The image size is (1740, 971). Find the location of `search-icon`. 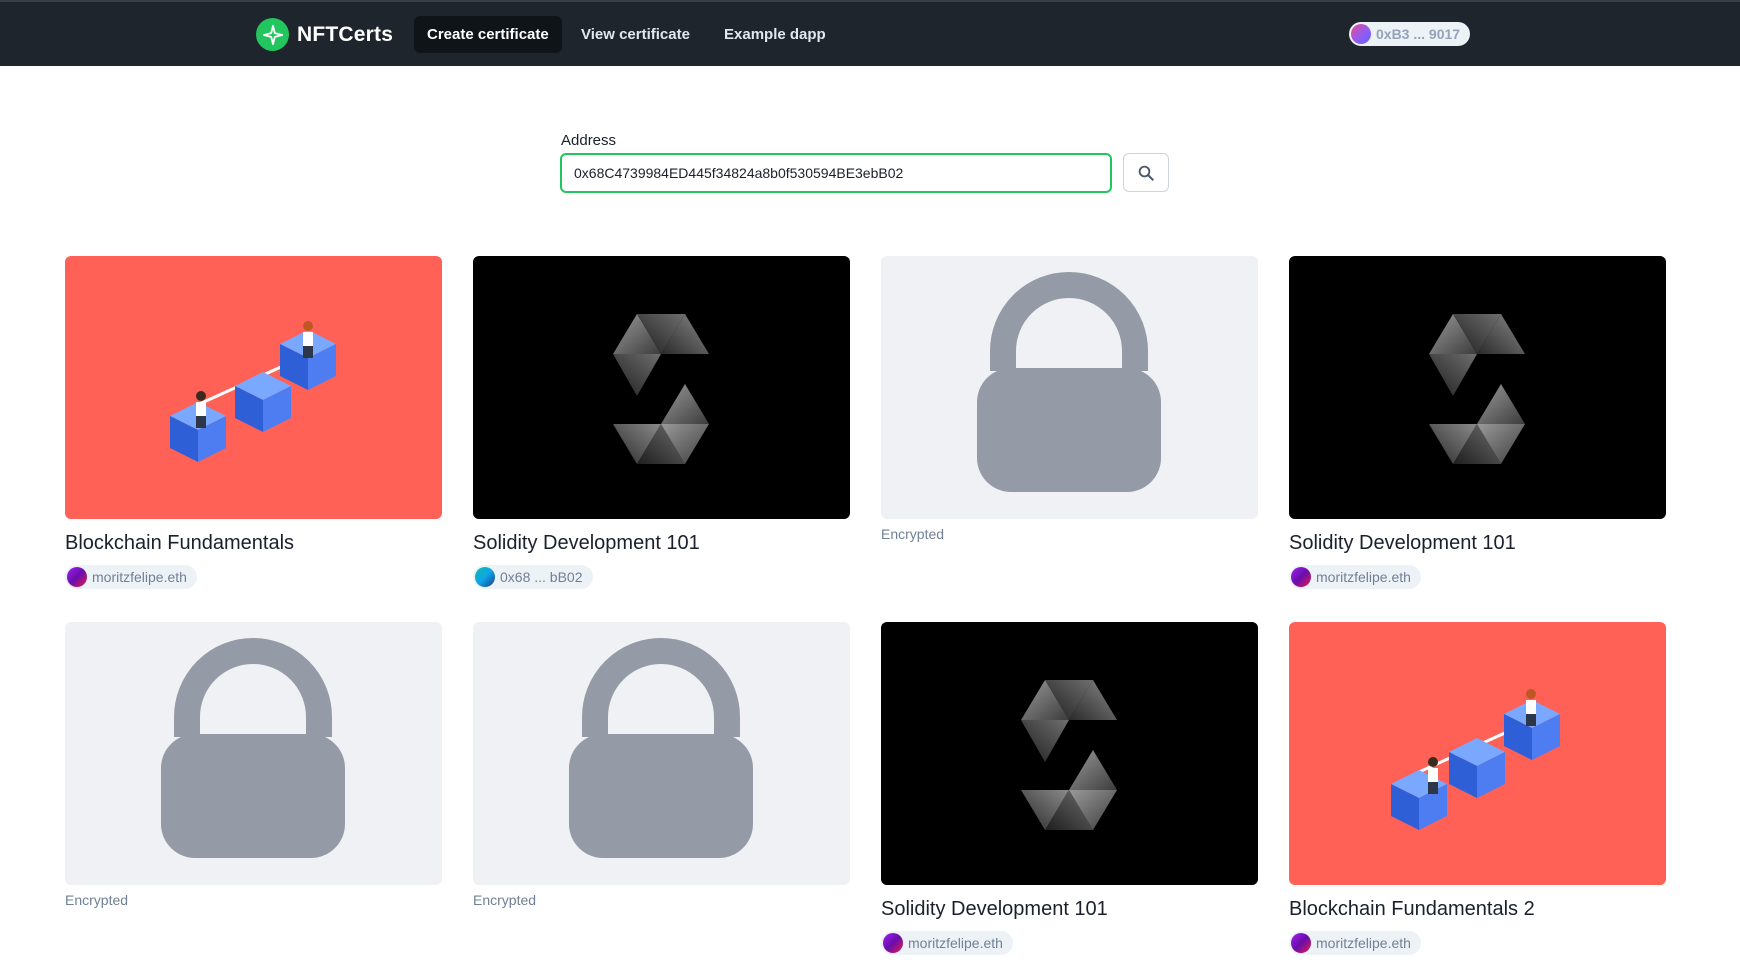

search-icon is located at coordinates (1146, 173).